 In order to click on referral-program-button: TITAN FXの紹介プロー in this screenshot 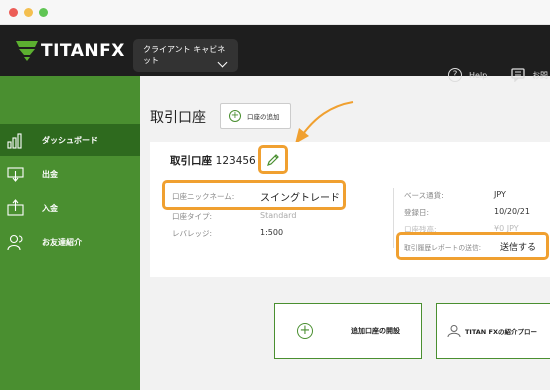, I will do `click(493, 331)`.